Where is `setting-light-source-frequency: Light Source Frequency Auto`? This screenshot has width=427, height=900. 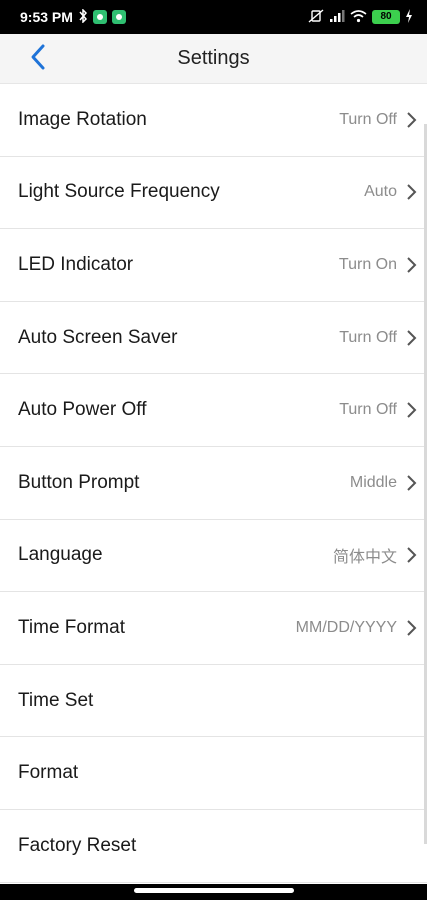 setting-light-source-frequency: Light Source Frequency Auto is located at coordinates (213, 193).